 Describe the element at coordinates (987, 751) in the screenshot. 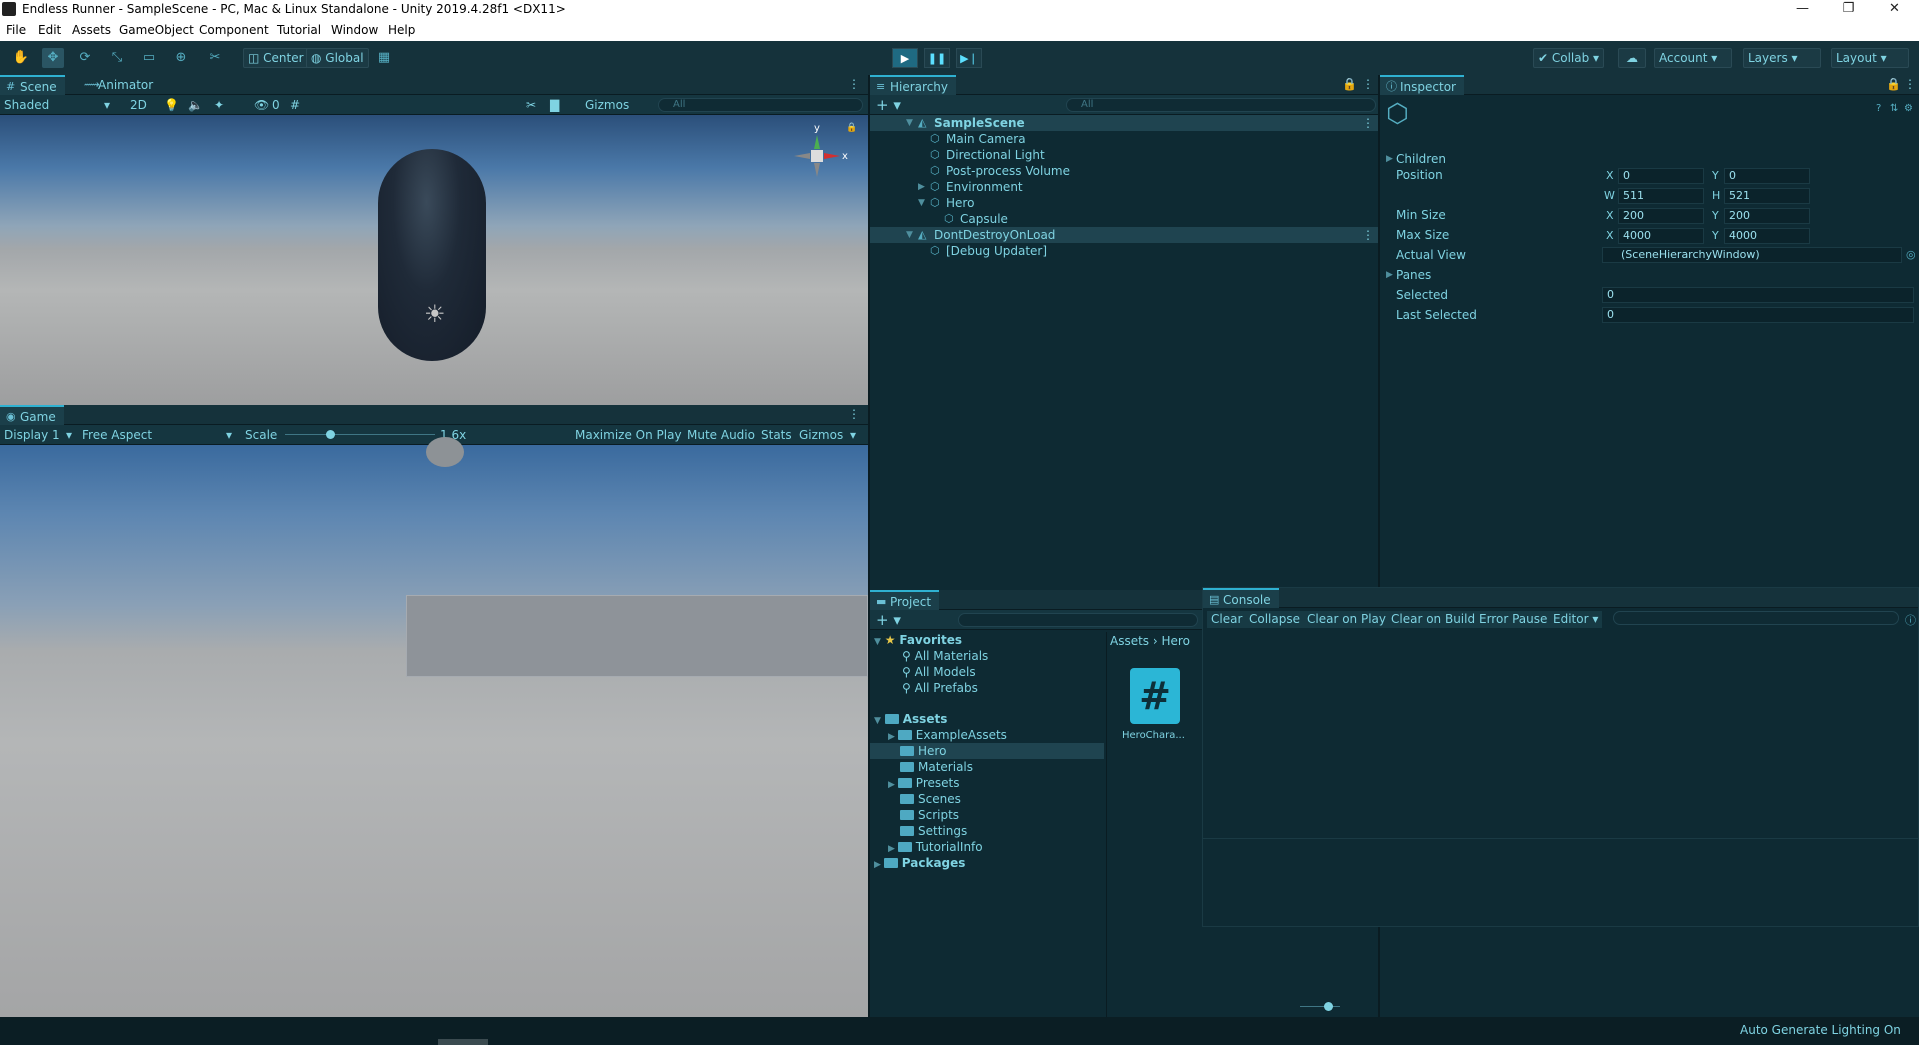

I see `folder-hero: Hero` at that location.